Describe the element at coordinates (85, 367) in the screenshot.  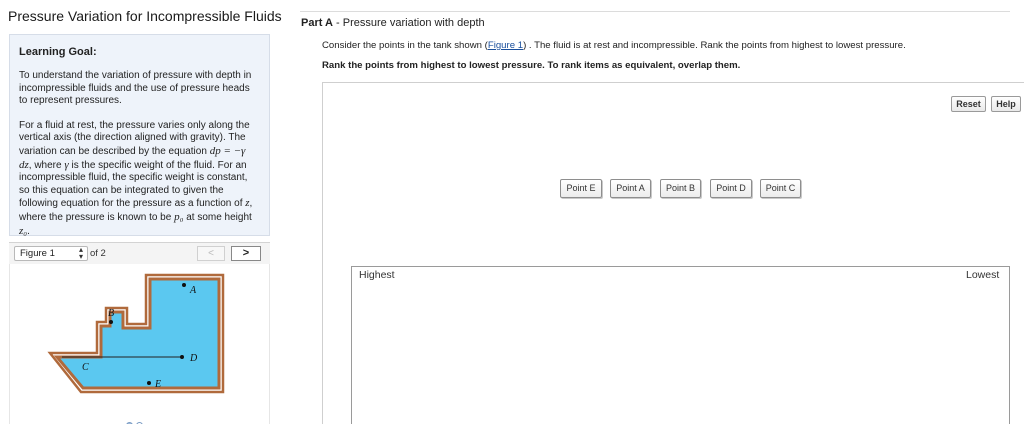
I see `point-c-label: C` at that location.